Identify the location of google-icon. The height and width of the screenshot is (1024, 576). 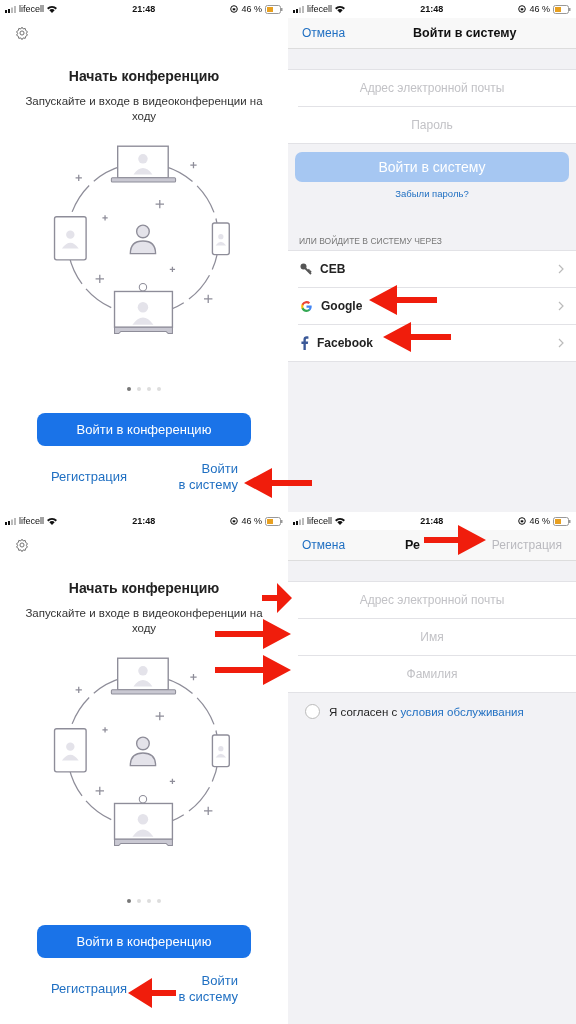
(306, 306).